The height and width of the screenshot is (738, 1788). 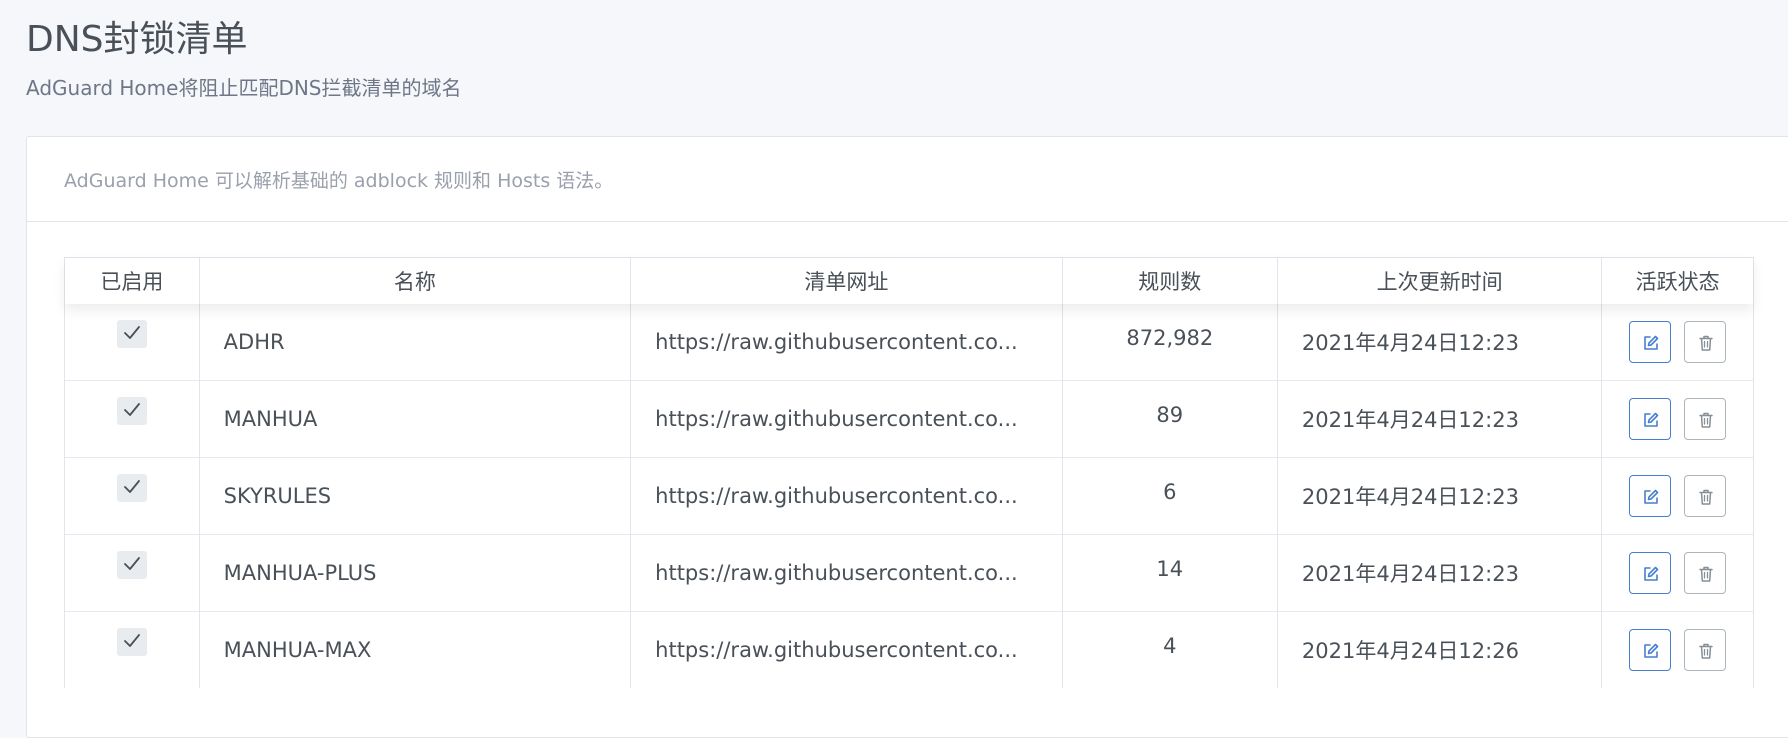 I want to click on rules-count-cell: 6, so click(x=1170, y=496).